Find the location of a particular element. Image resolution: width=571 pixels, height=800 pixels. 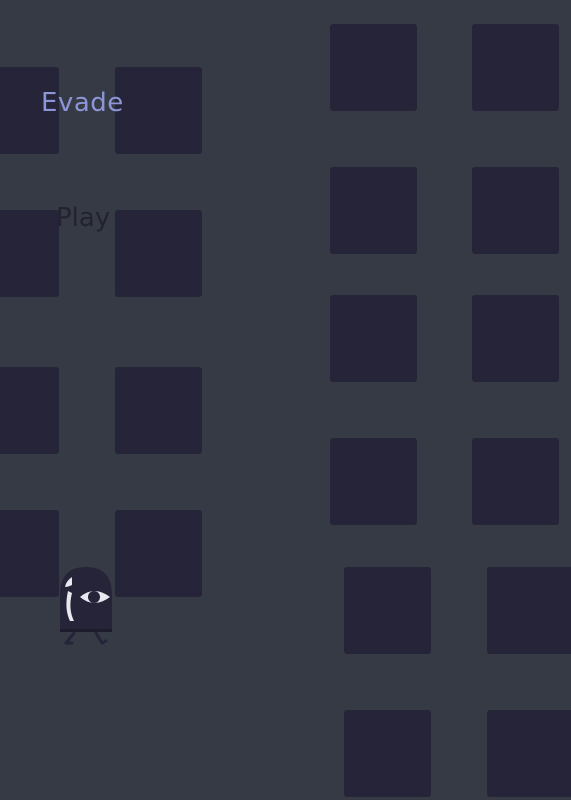

game-title: Evade is located at coordinates (82, 103).